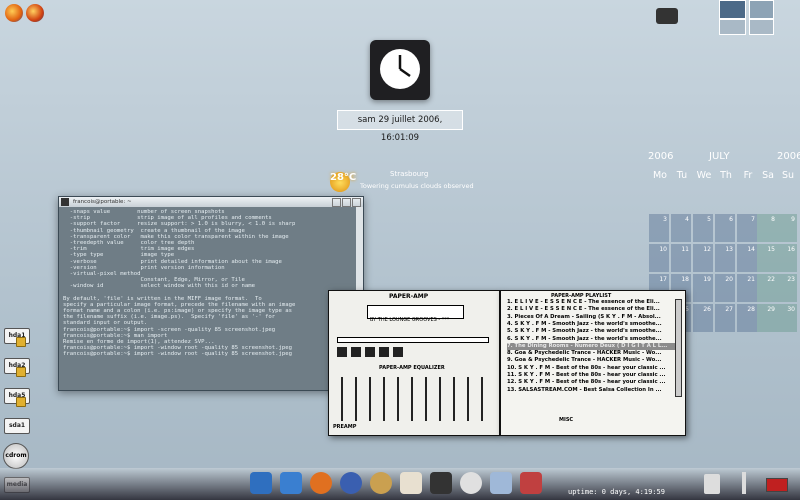  What do you see at coordinates (712, 484) in the screenshot?
I see `trash-icon` at bounding box center [712, 484].